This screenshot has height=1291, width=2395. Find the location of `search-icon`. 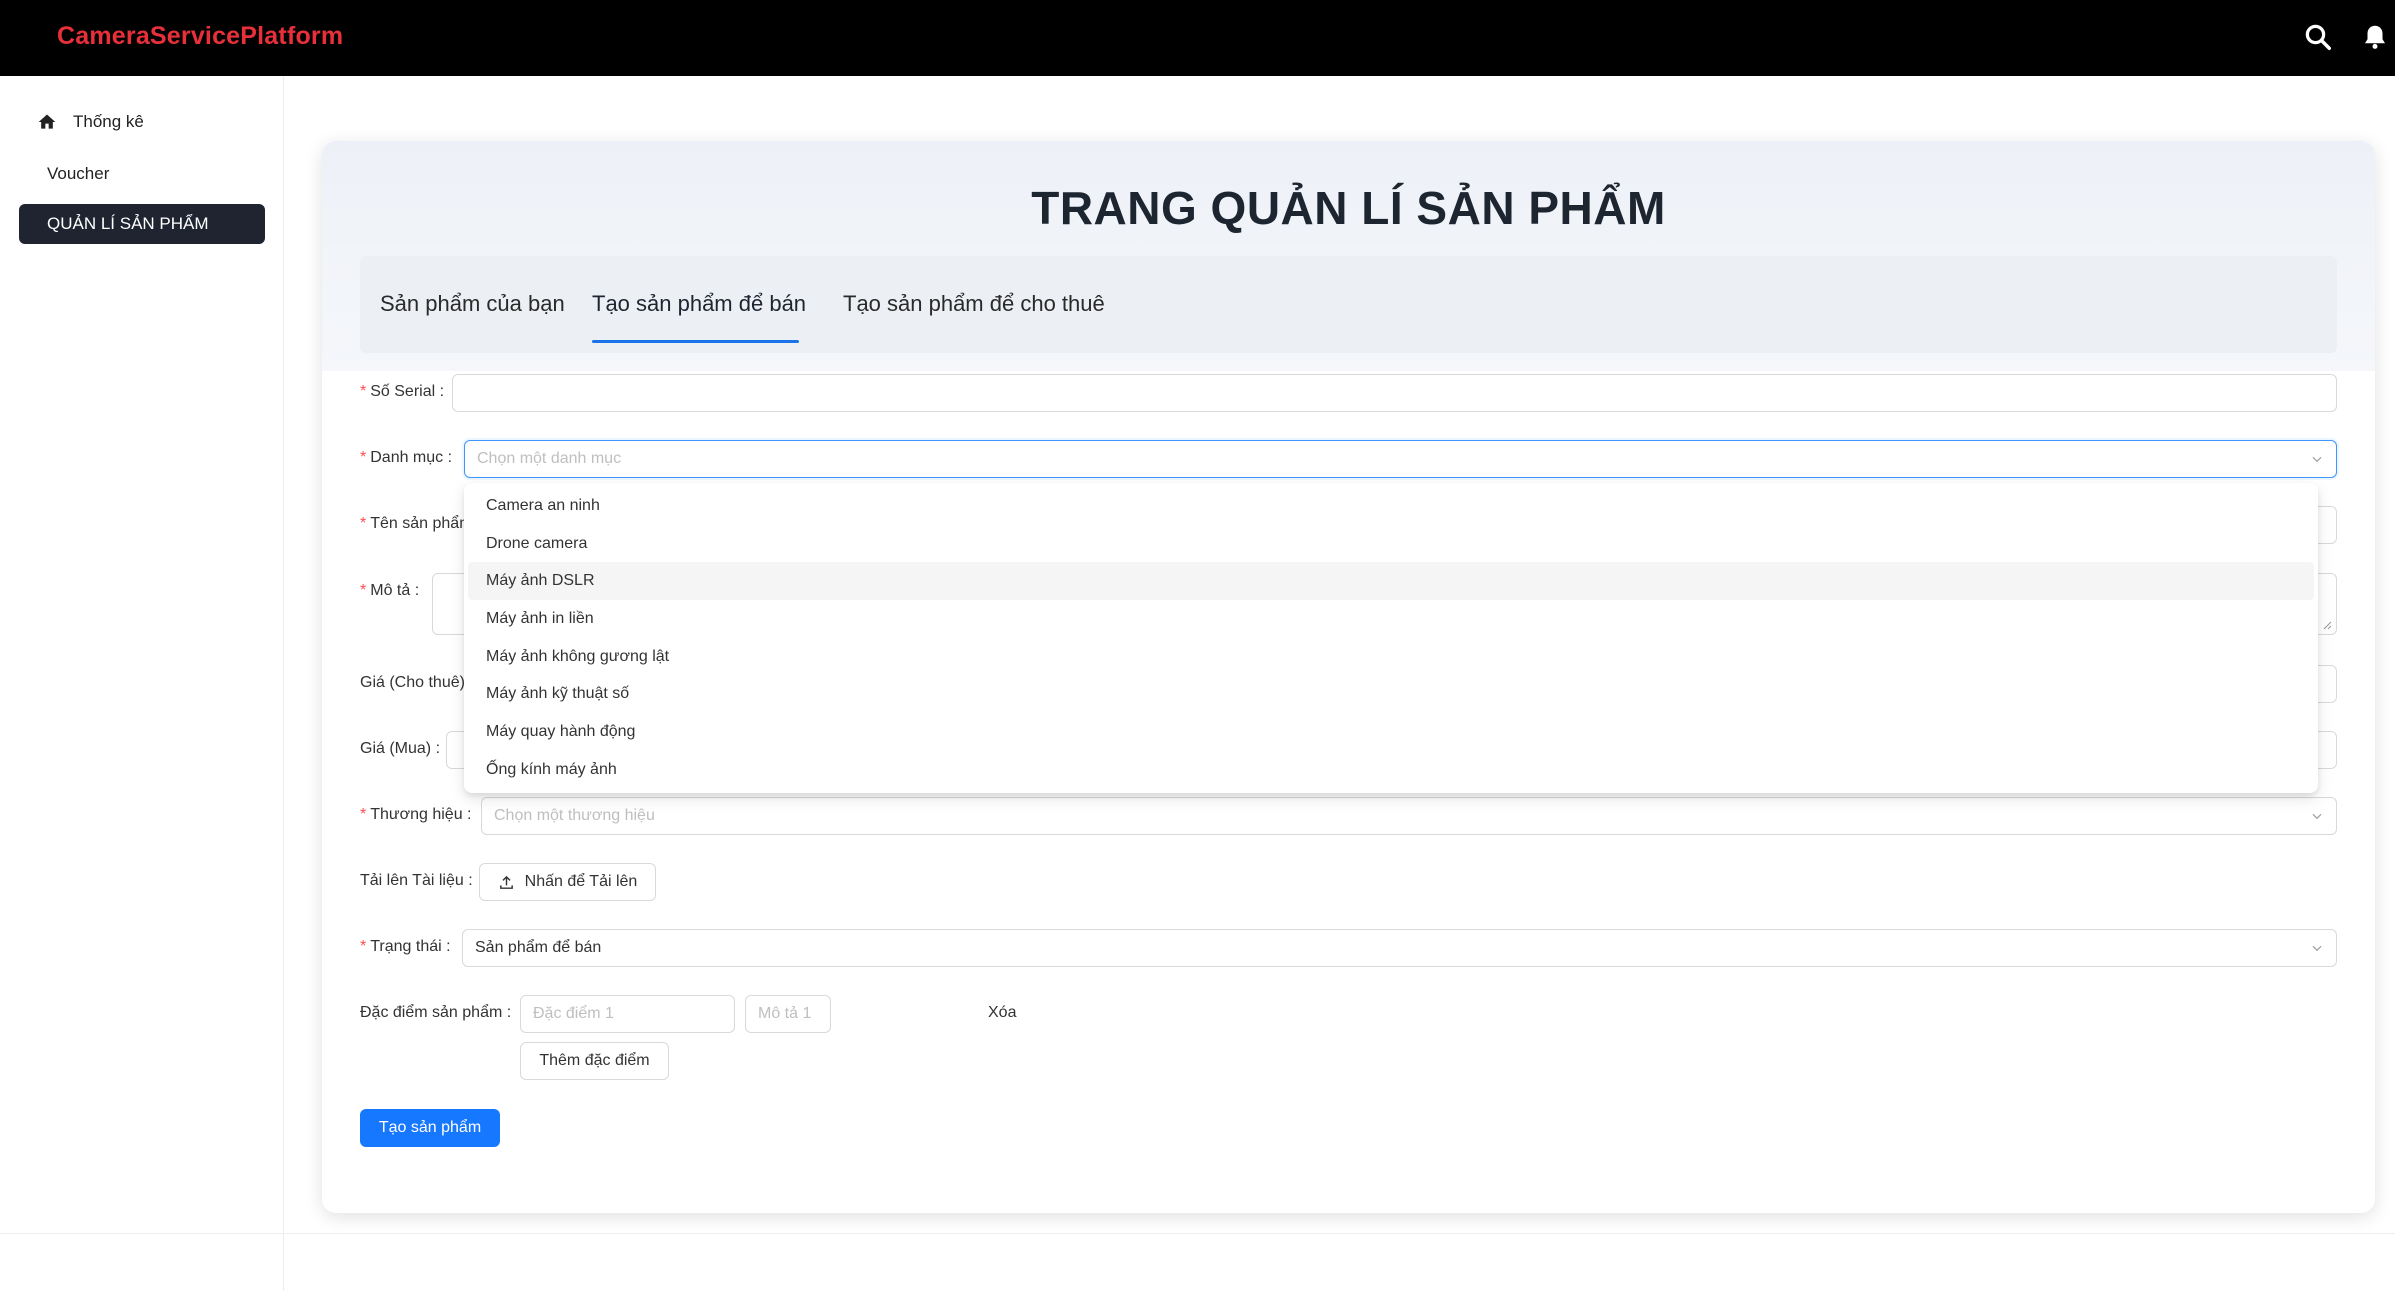

search-icon is located at coordinates (2318, 37).